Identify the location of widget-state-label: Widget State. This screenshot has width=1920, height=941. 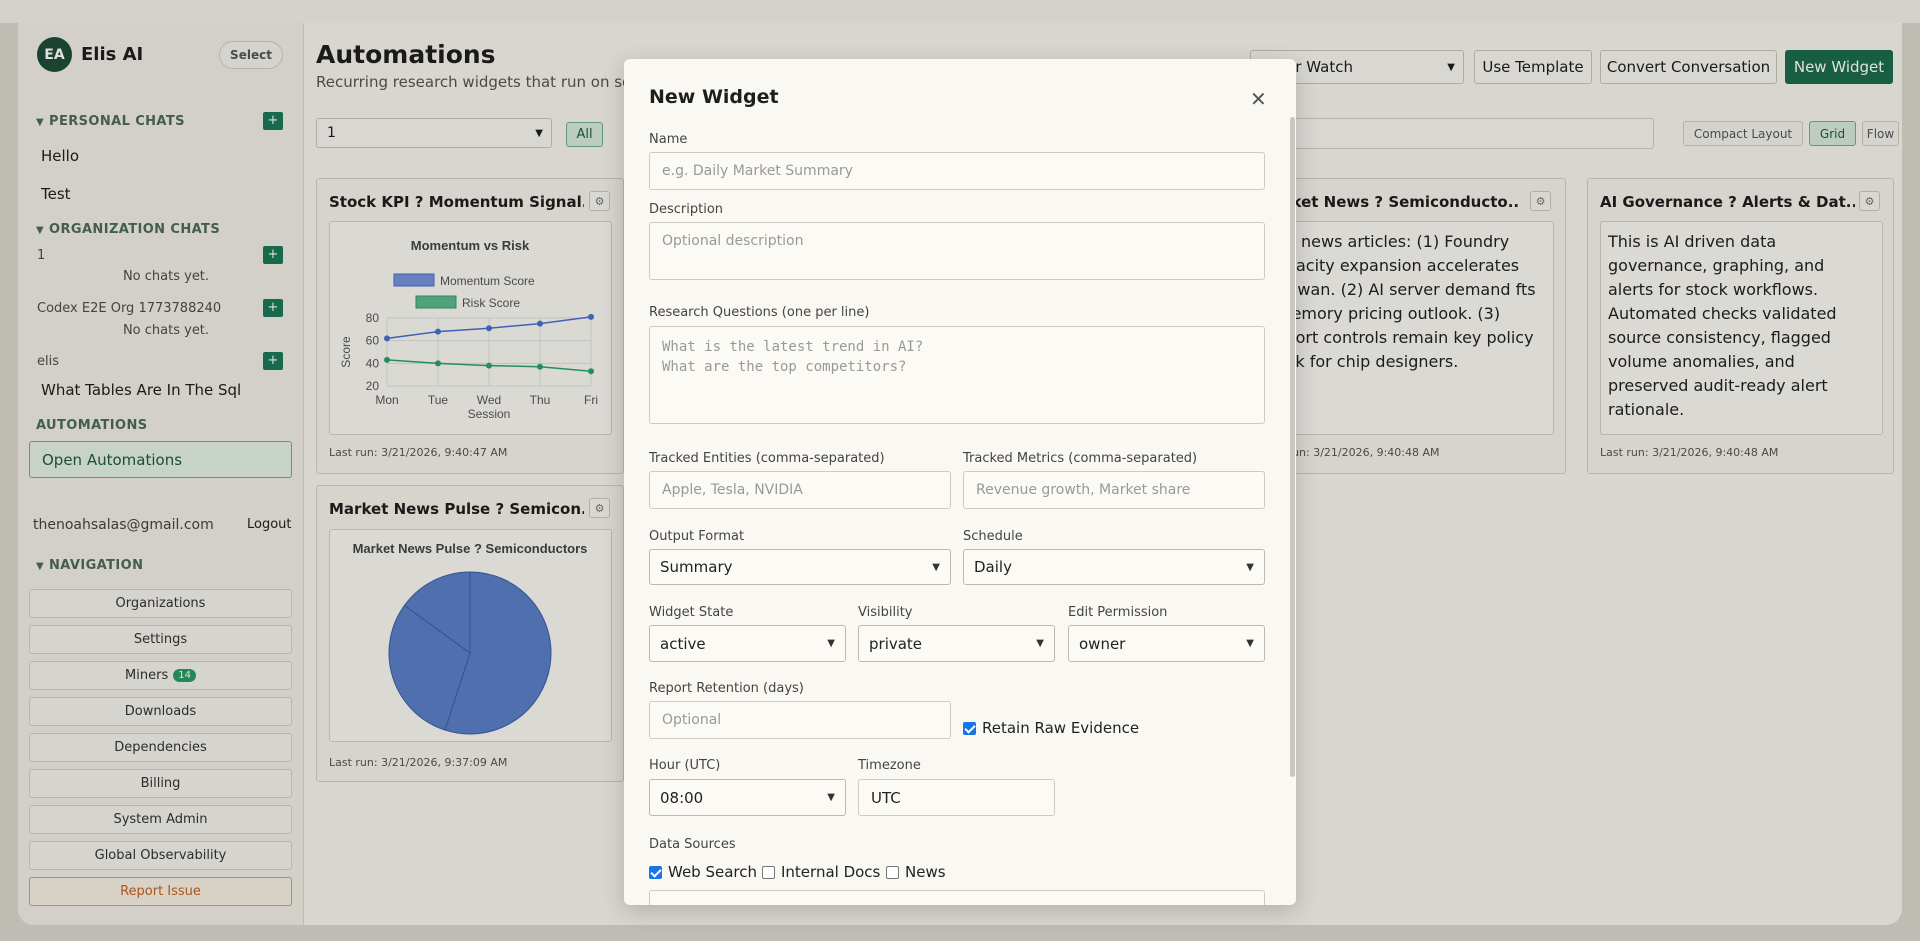
(691, 612).